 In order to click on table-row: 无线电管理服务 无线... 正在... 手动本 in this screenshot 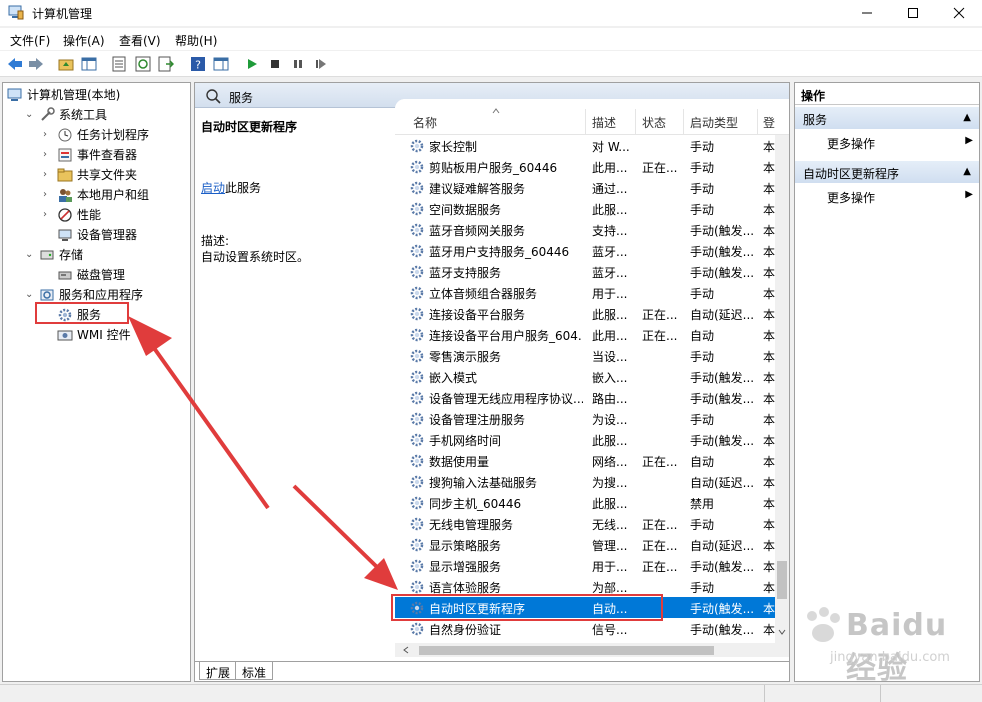, I will do `click(586, 523)`.